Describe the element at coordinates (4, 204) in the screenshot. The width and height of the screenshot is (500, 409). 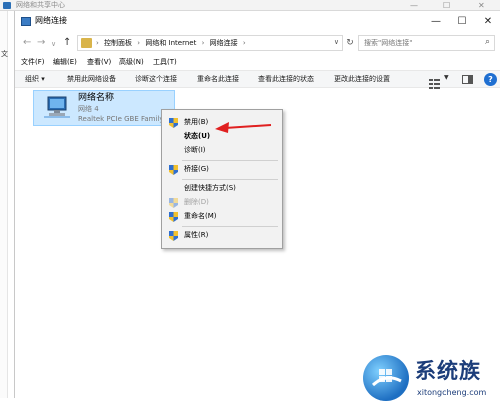
I see `background-window-edge: 文` at that location.